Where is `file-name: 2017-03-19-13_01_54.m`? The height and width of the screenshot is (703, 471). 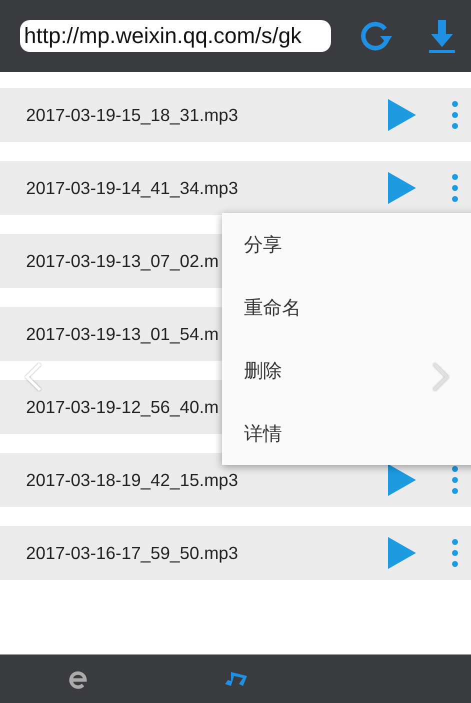
file-name: 2017-03-19-13_01_54.m is located at coordinates (123, 334).